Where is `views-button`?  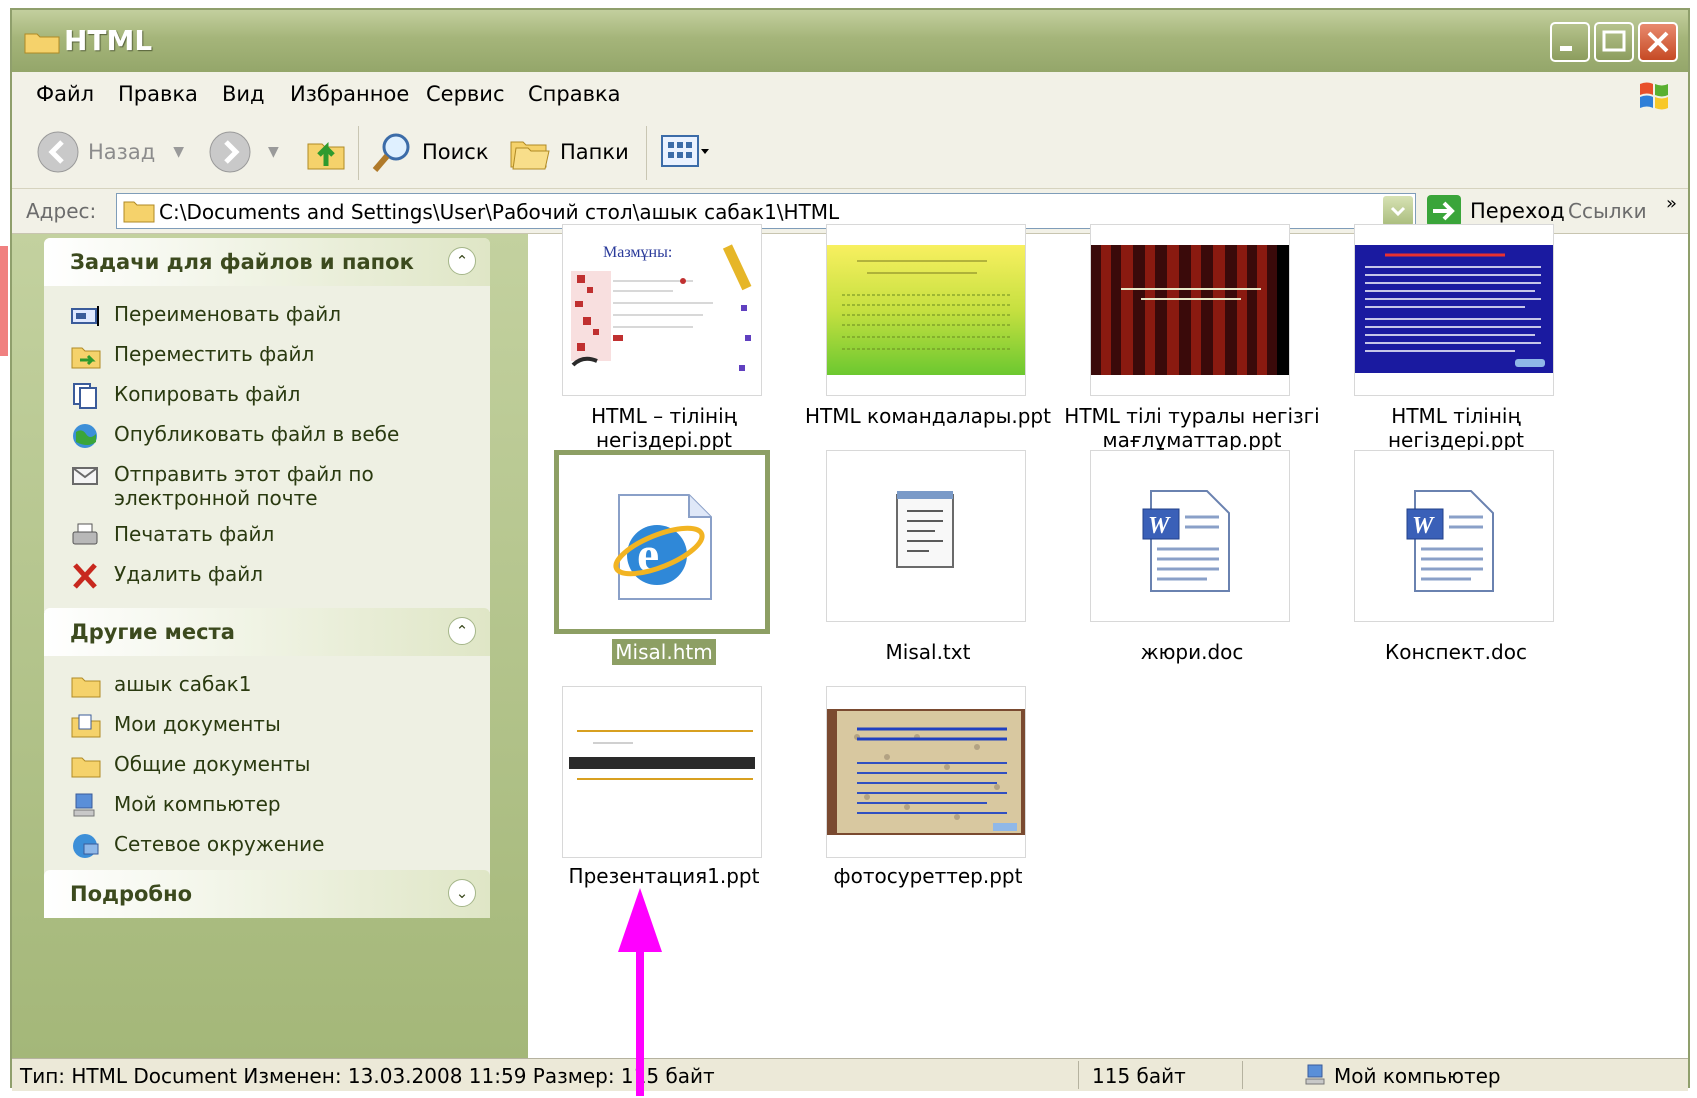
views-button is located at coordinates (685, 152).